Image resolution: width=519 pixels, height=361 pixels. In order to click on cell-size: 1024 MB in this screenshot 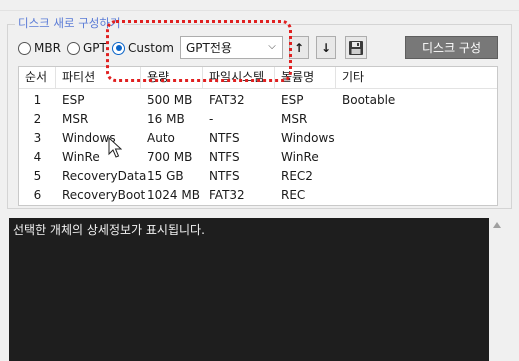, I will do `click(173, 195)`.